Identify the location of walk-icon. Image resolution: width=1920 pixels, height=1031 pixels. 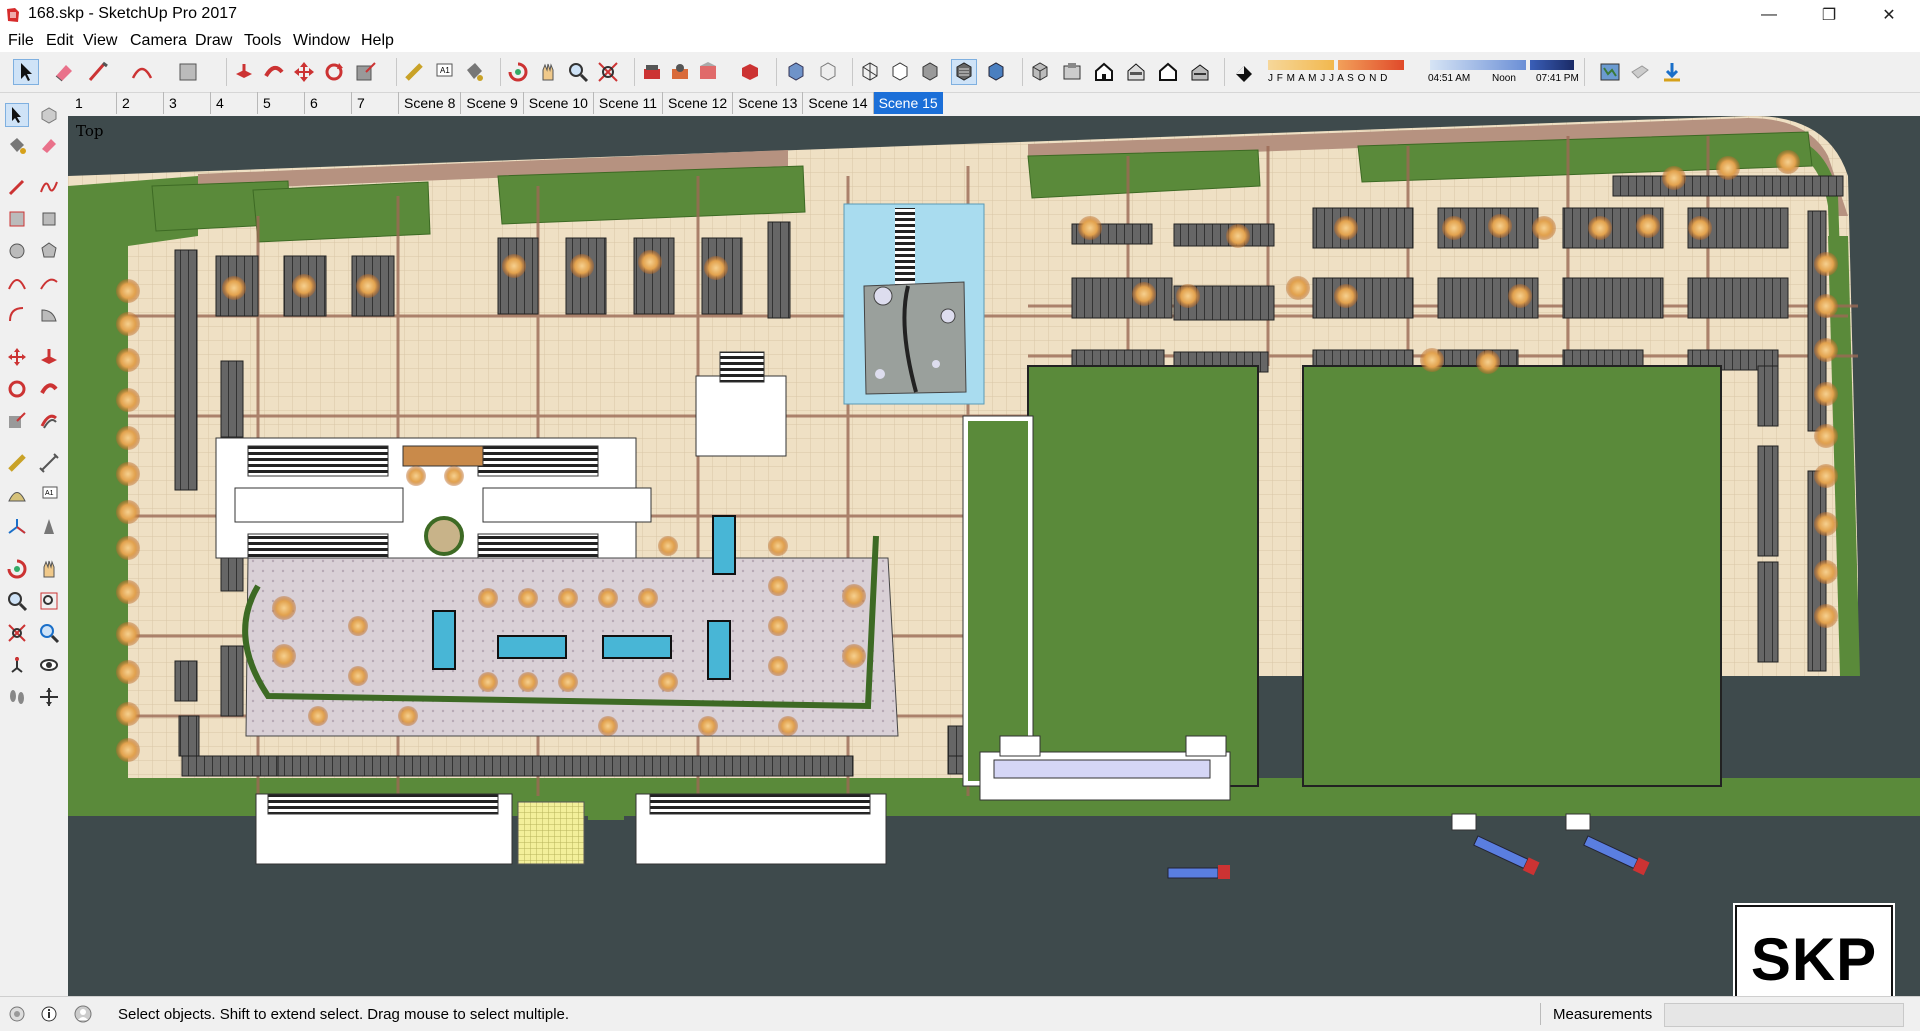
(17, 697).